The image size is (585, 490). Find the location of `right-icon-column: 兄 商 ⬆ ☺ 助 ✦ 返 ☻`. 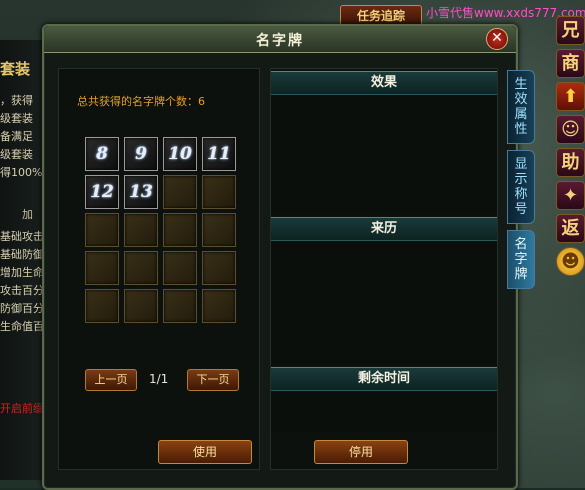

right-icon-column: 兄 商 ⬆ ☺ 助 ✦ 返 ☻ is located at coordinates (570, 148).